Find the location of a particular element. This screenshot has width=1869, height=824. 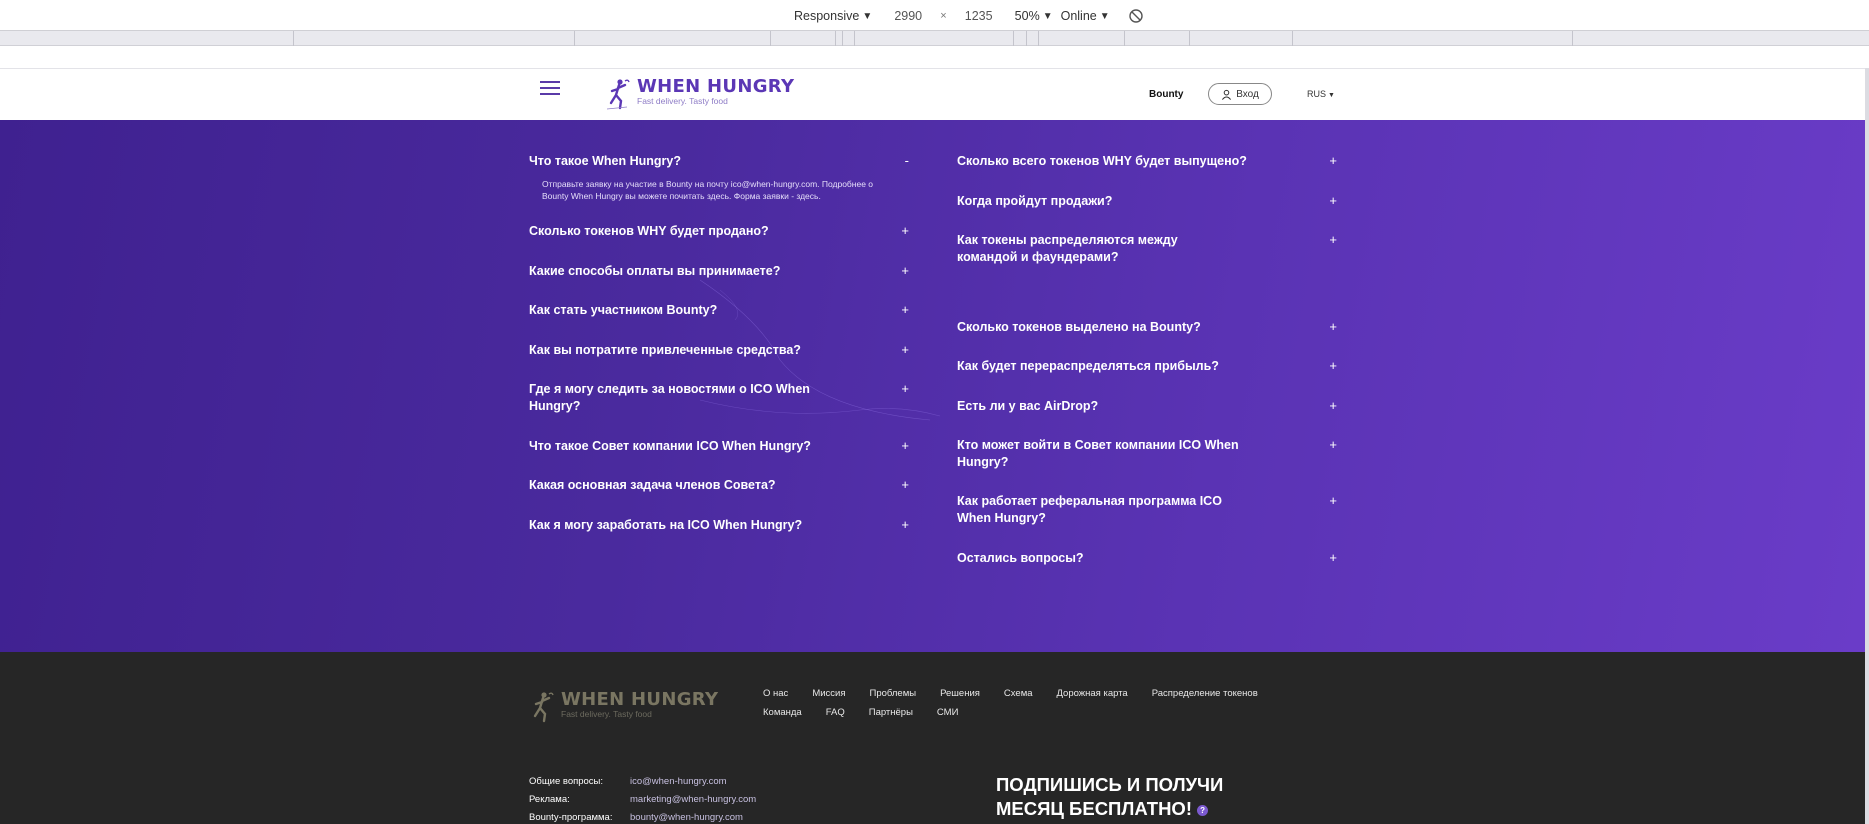

contact-email-link: bounty@when-hungry.com is located at coordinates (686, 816).